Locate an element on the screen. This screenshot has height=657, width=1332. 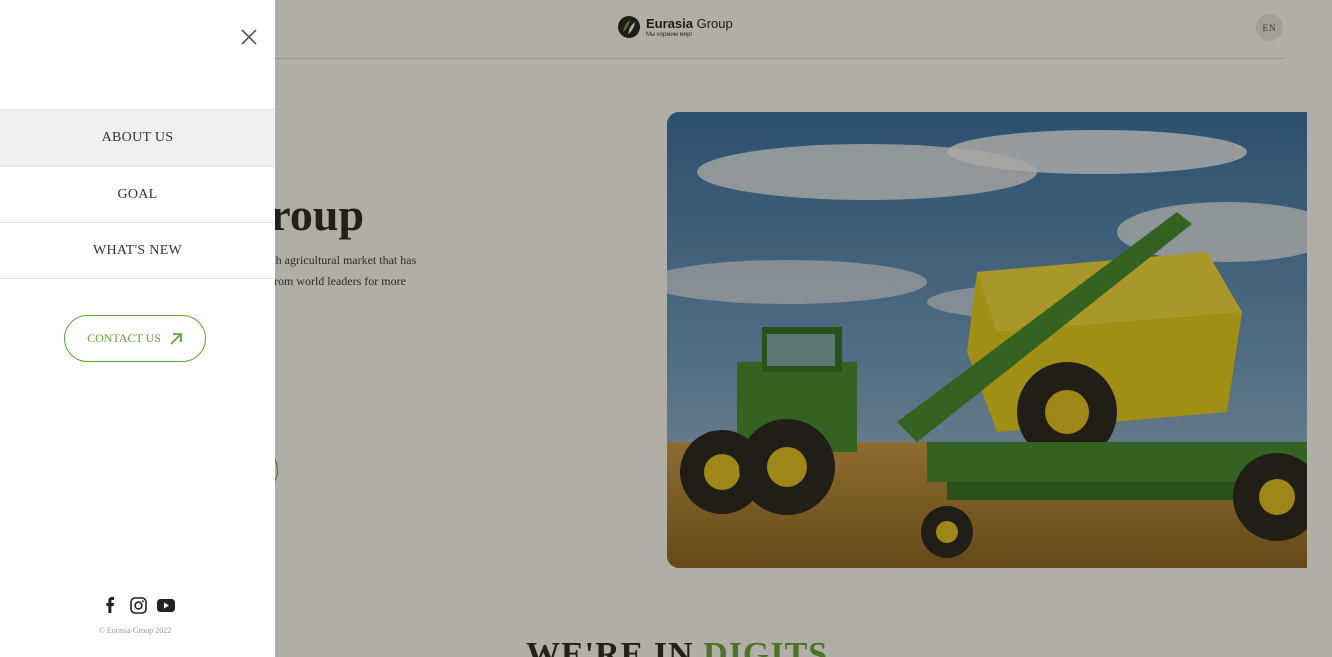
close-icon is located at coordinates (249, 37).